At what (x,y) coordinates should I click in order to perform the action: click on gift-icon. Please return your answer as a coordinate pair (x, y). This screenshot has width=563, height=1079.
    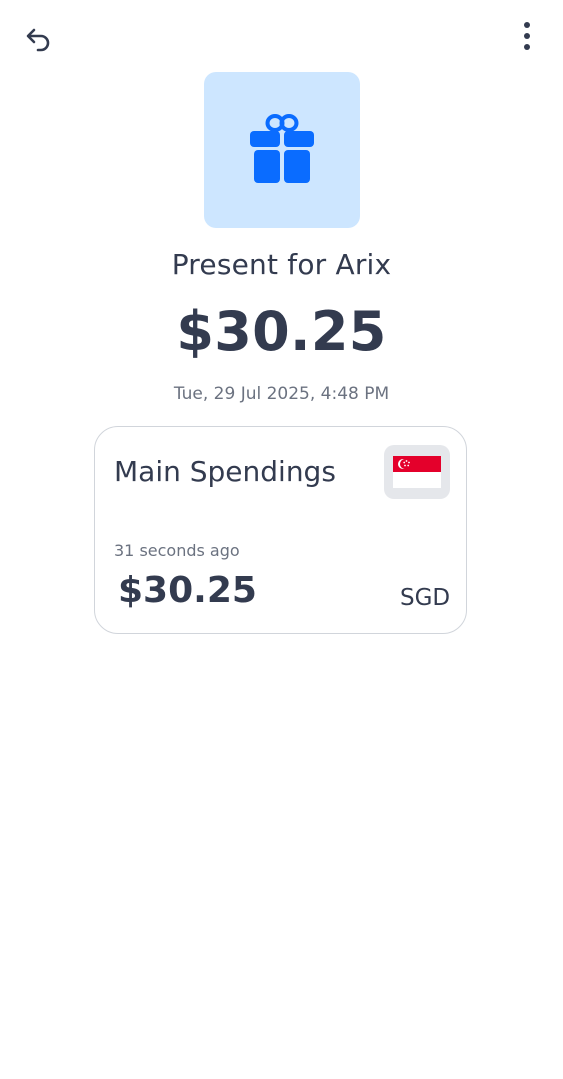
    Looking at the image, I should click on (282, 148).